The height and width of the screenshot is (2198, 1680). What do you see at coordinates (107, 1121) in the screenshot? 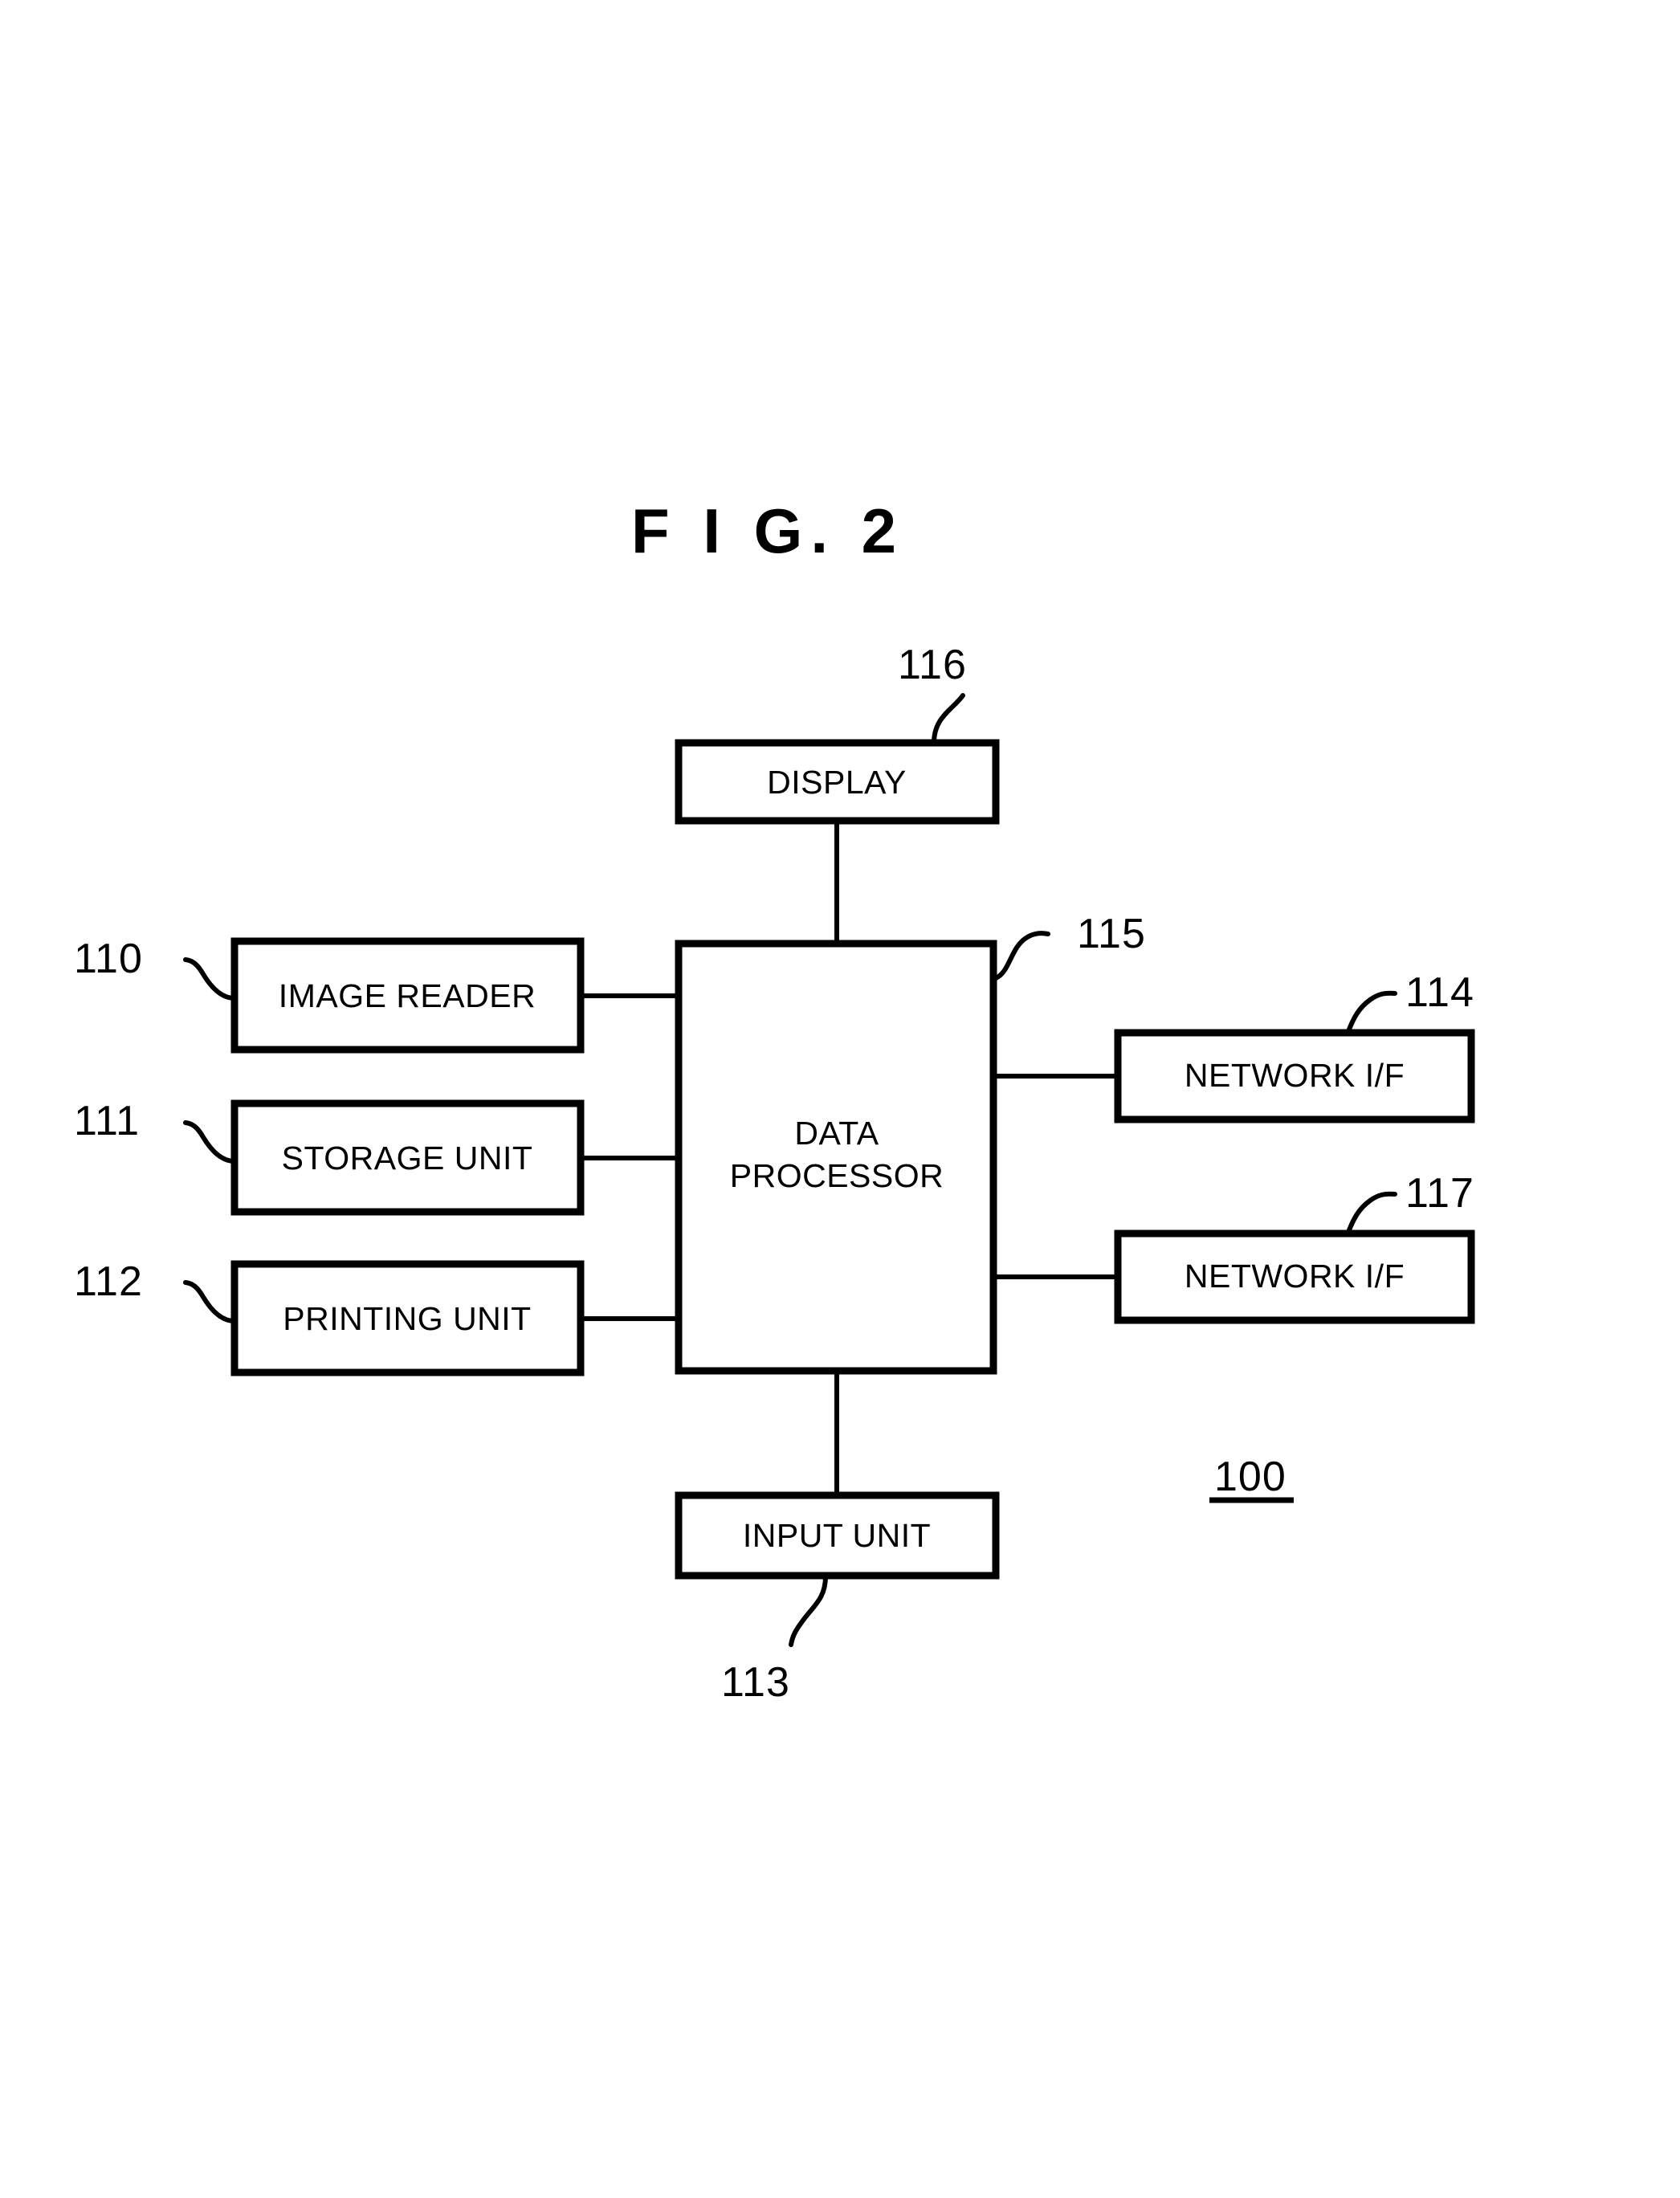
I see `ref-number-111: 111` at bounding box center [107, 1121].